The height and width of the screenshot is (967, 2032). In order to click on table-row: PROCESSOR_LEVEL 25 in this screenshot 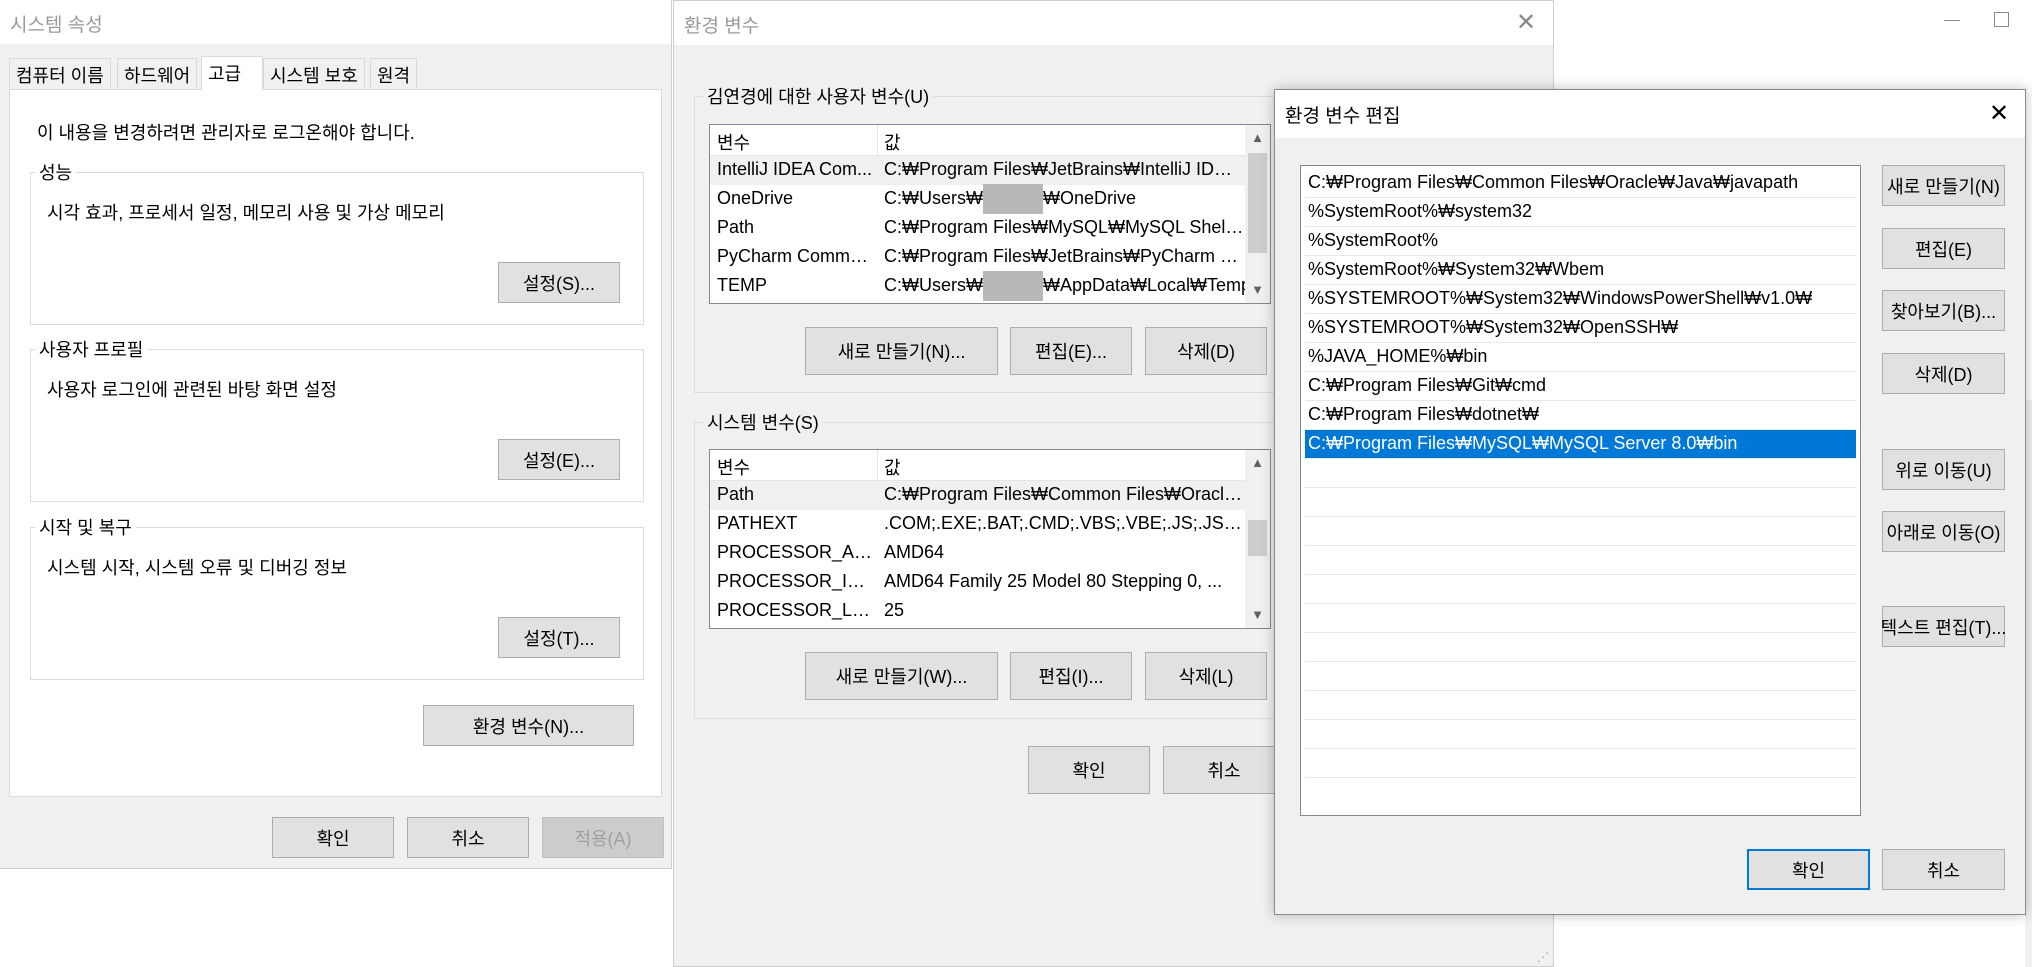, I will do `click(978, 611)`.